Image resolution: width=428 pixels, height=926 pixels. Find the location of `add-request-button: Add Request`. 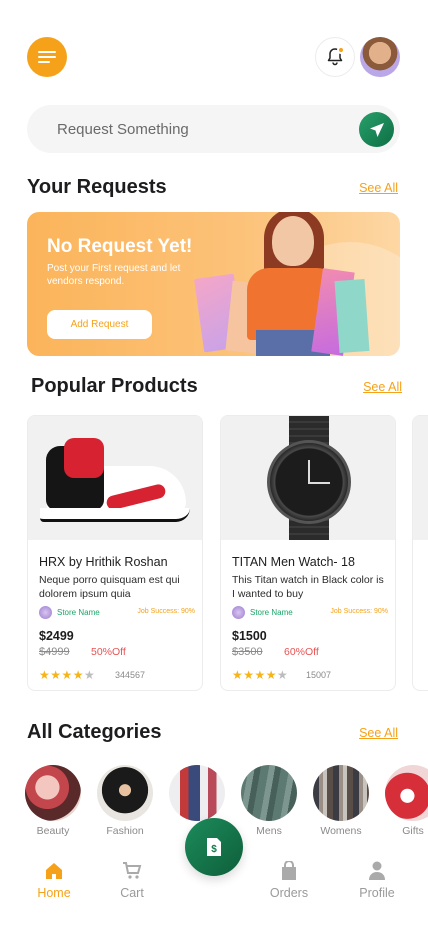

add-request-button: Add Request is located at coordinates (99, 324).